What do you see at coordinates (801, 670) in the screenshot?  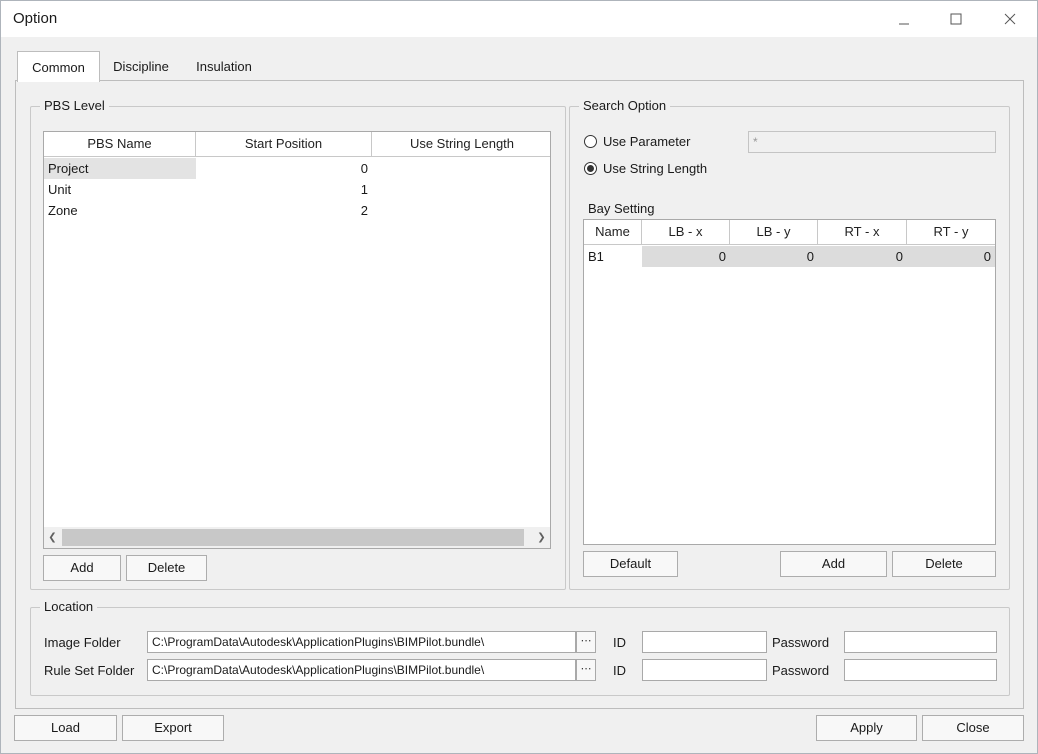 I see `rule-password-label: Password` at bounding box center [801, 670].